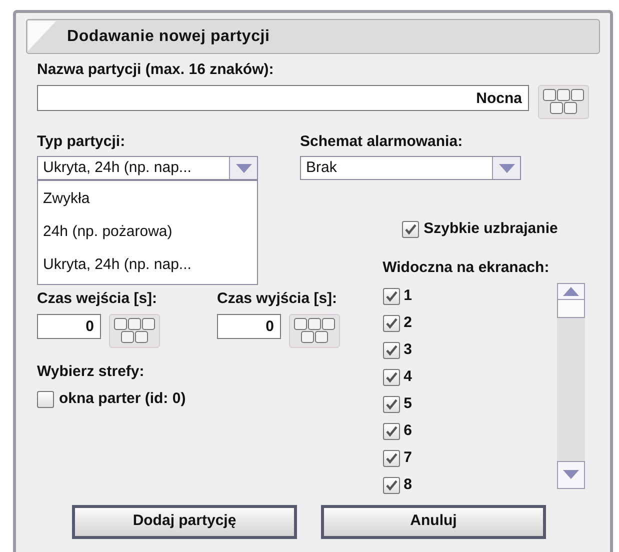 The image size is (619, 552). I want to click on field-label: Widoczna na ekranach:, so click(466, 267).